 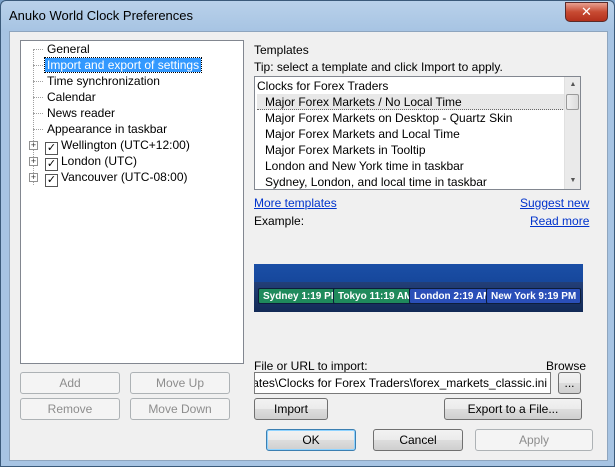 I want to click on expand-wellington-icon: +, so click(x=33, y=145).